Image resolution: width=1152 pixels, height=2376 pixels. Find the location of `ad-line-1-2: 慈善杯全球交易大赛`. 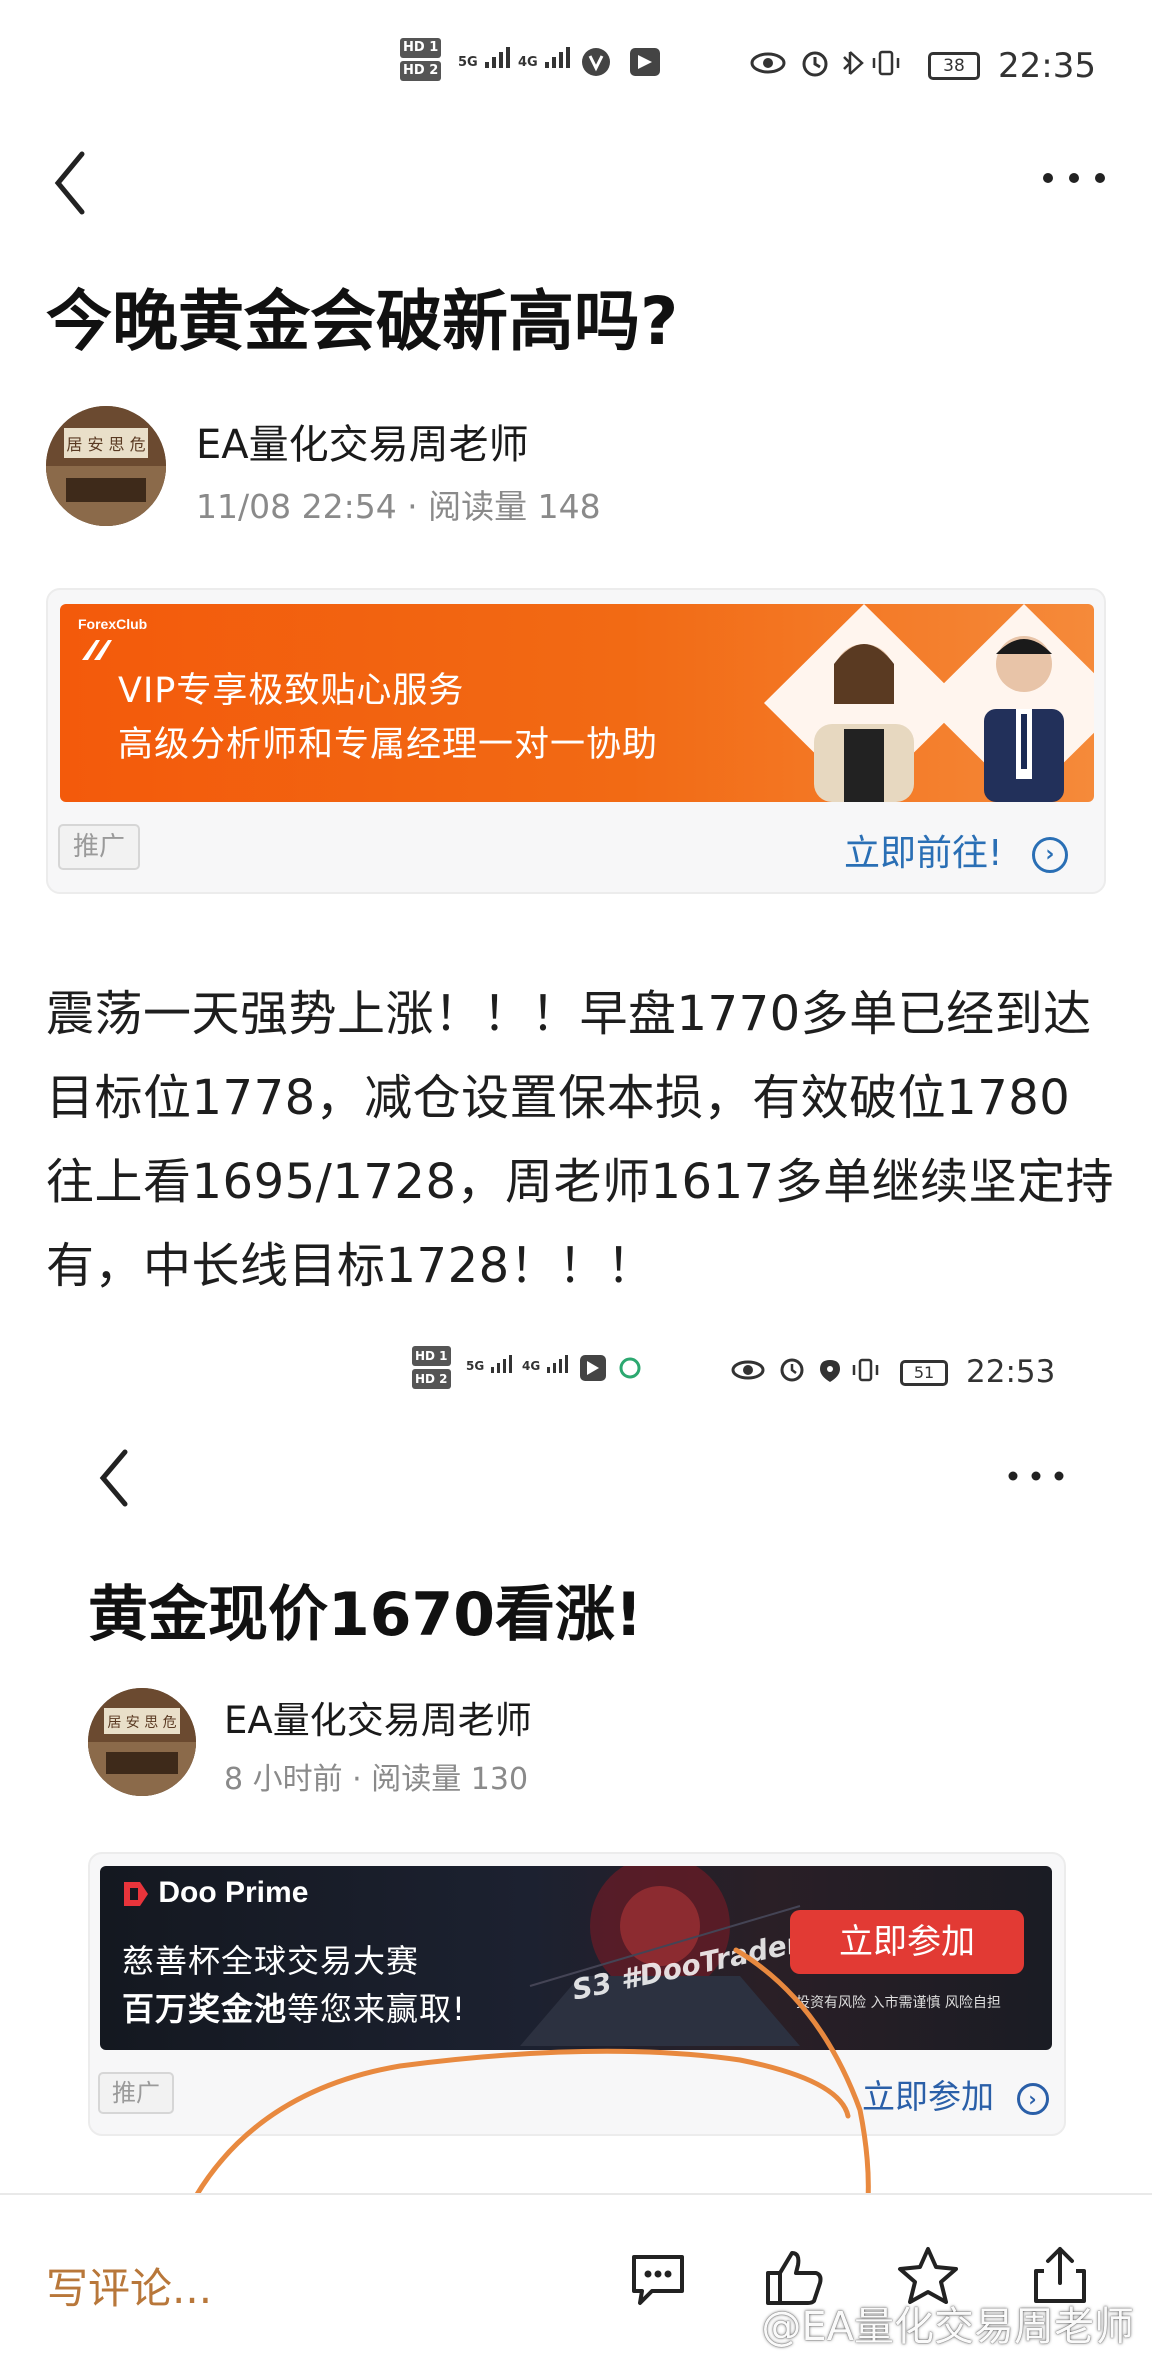

ad-line-1-2: 慈善杯全球交易大赛 is located at coordinates (271, 1961).